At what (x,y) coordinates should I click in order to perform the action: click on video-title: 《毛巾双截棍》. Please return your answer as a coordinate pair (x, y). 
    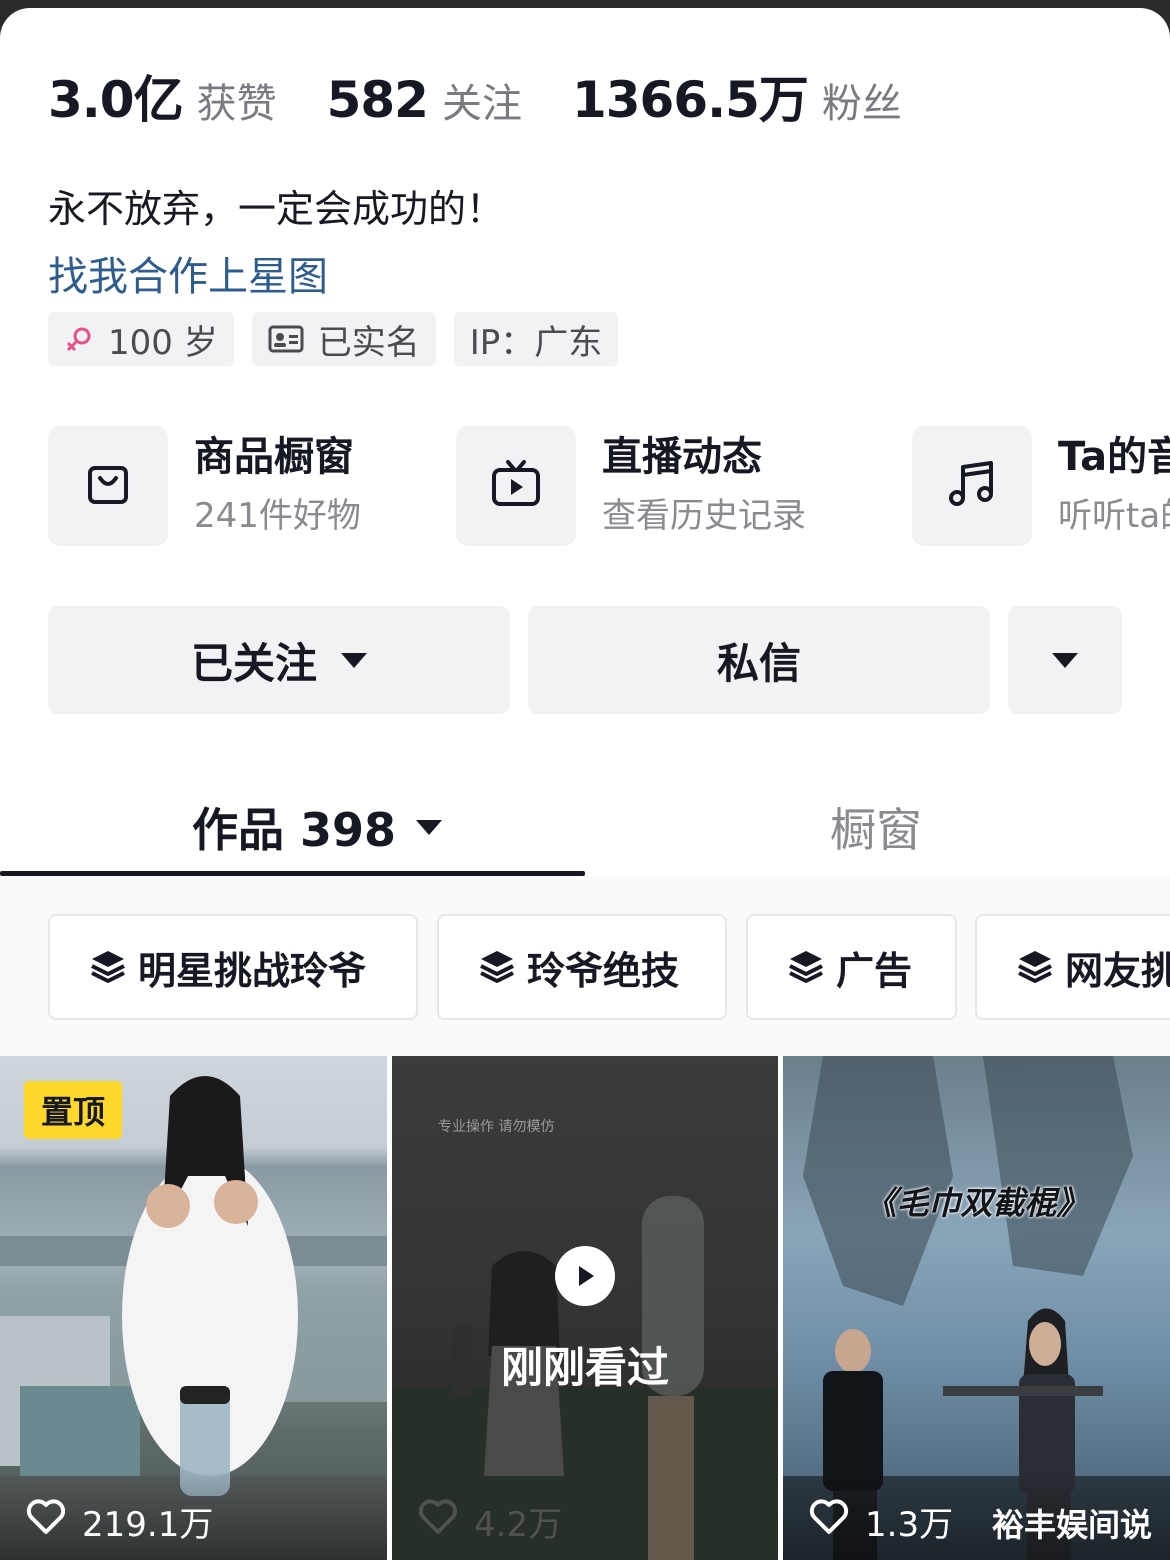
    Looking at the image, I should click on (976, 1203).